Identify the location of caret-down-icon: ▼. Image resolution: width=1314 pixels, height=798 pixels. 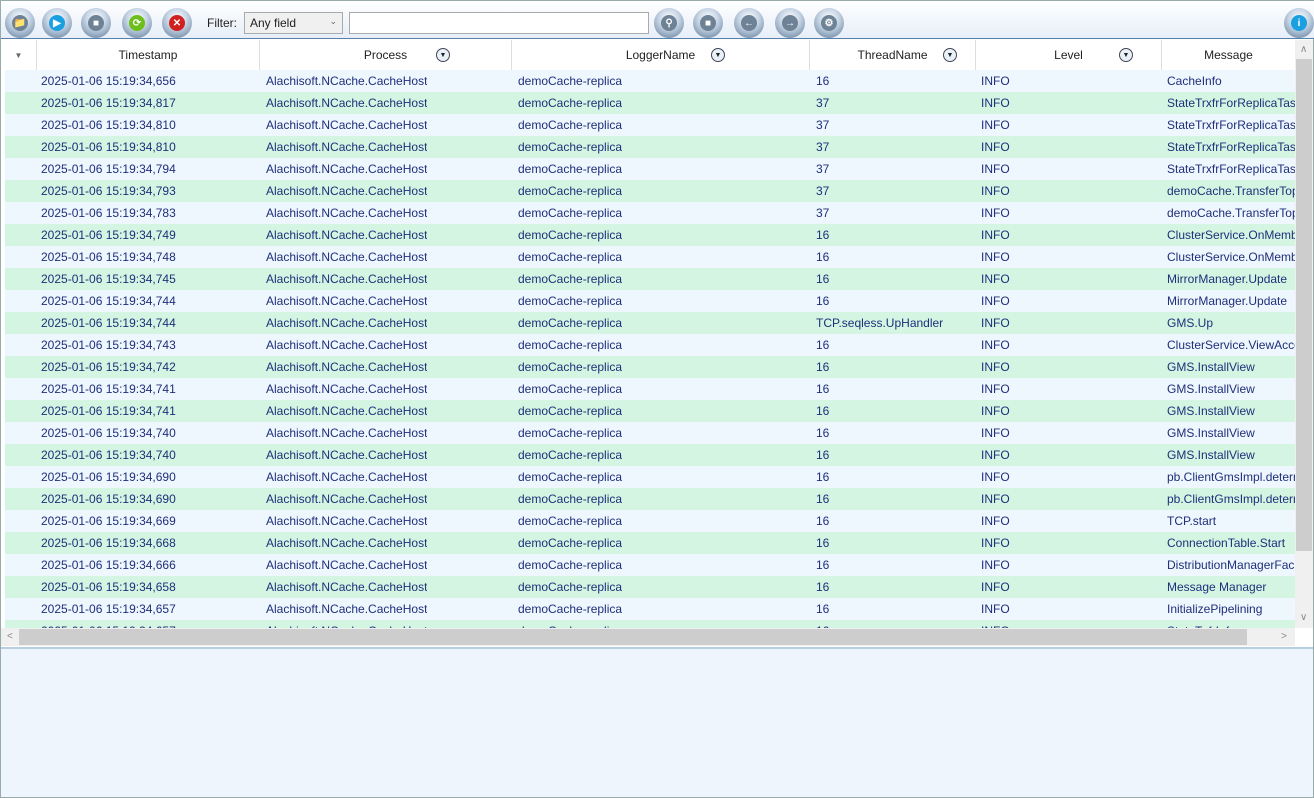
(18, 55).